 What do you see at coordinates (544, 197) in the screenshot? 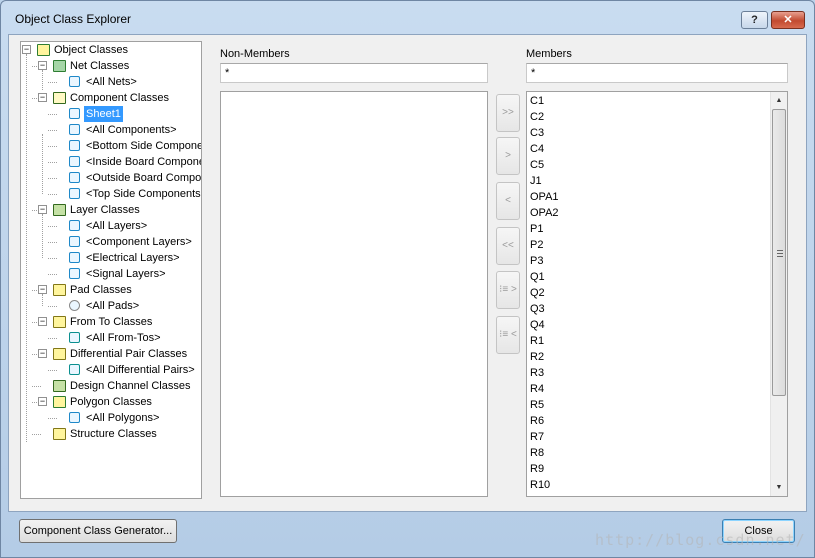
I see `list-item: OPA1` at bounding box center [544, 197].